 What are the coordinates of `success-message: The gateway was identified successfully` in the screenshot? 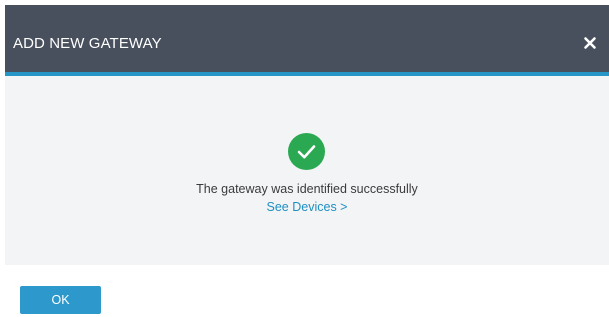 It's located at (307, 189).